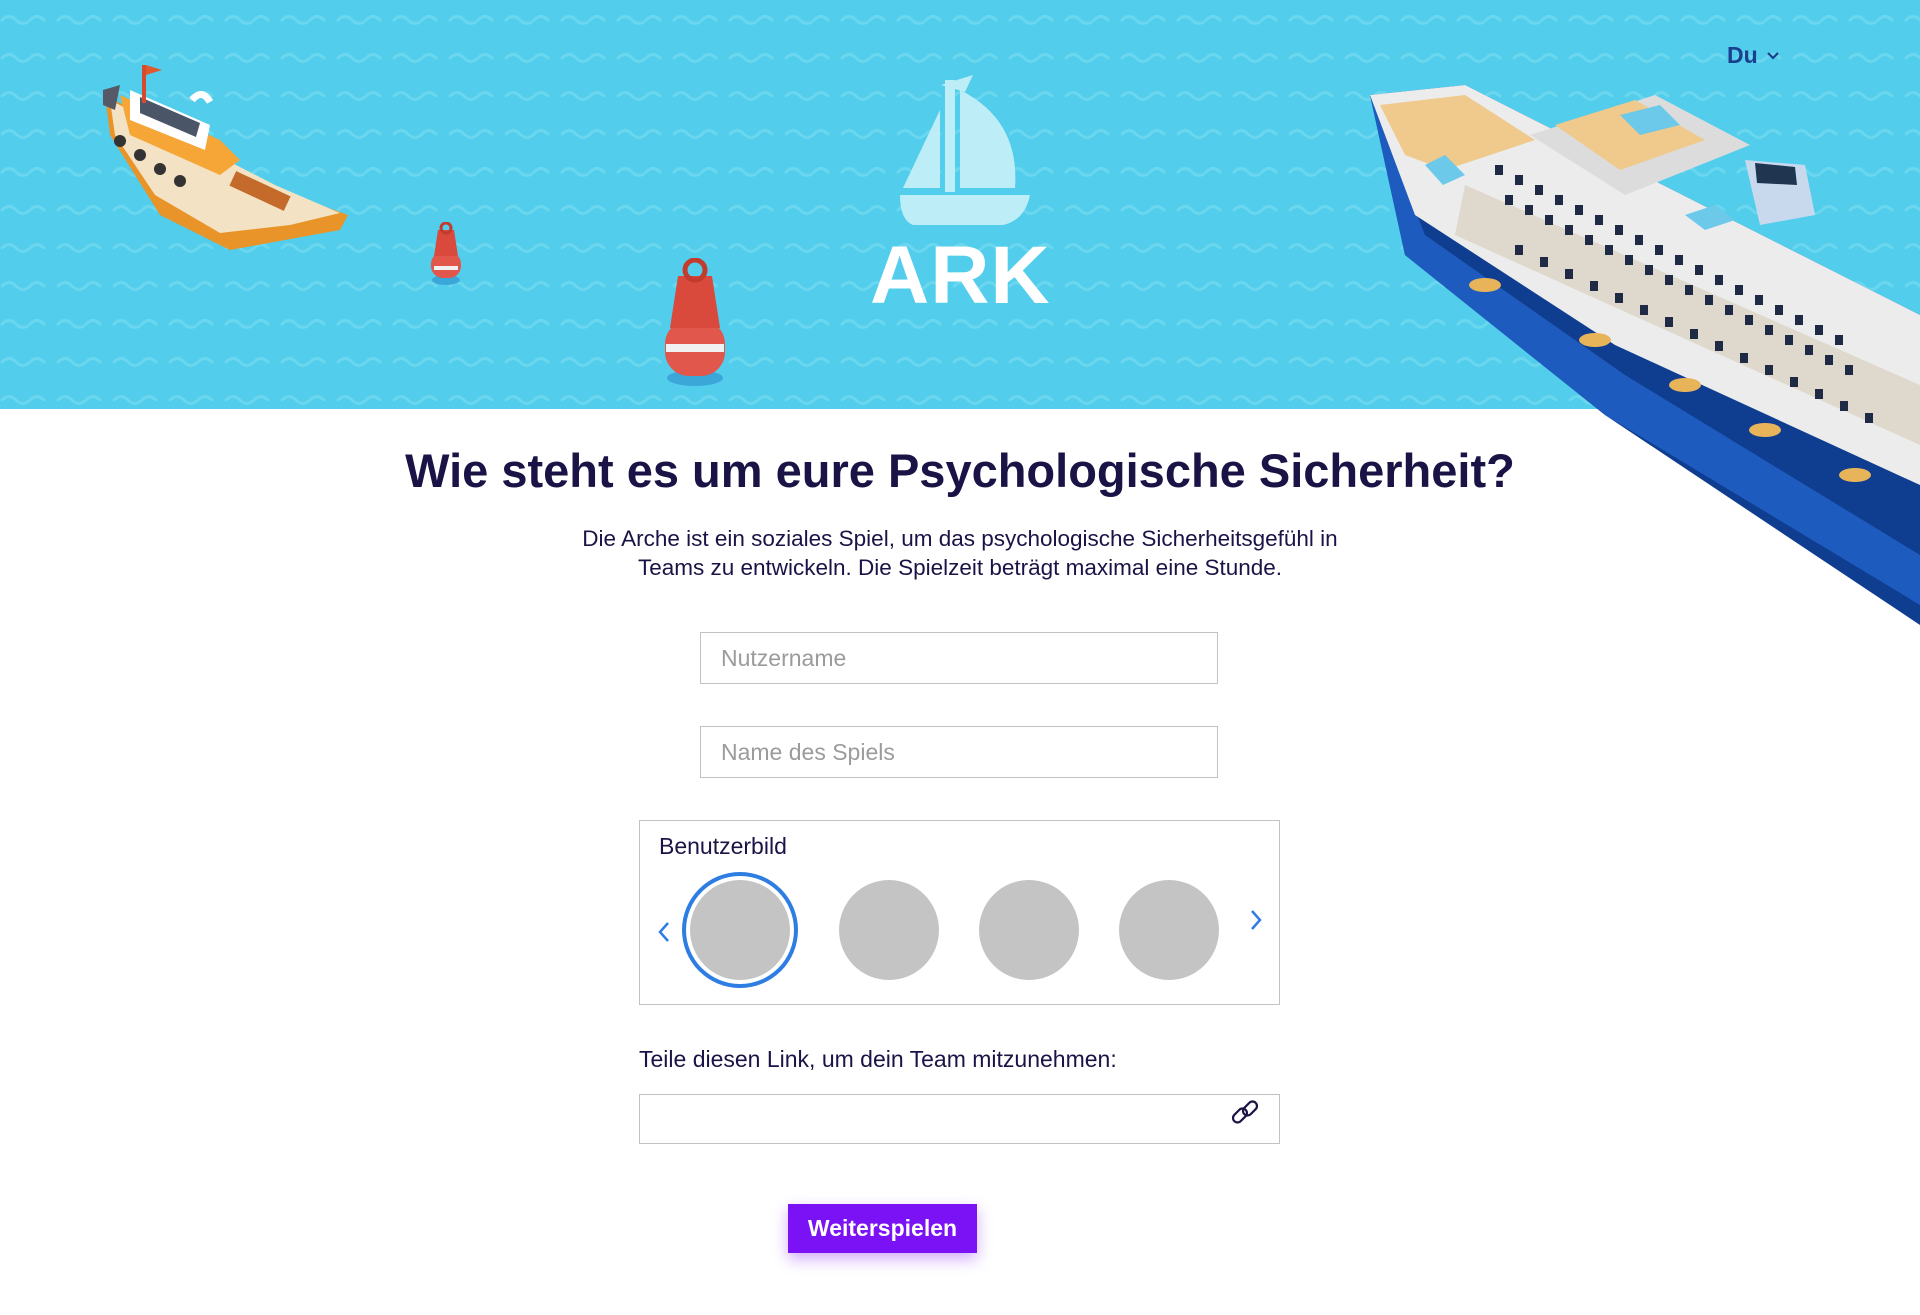 The width and height of the screenshot is (1920, 1315). Describe the element at coordinates (965, 150) in the screenshot. I see `sailboat-icon` at that location.